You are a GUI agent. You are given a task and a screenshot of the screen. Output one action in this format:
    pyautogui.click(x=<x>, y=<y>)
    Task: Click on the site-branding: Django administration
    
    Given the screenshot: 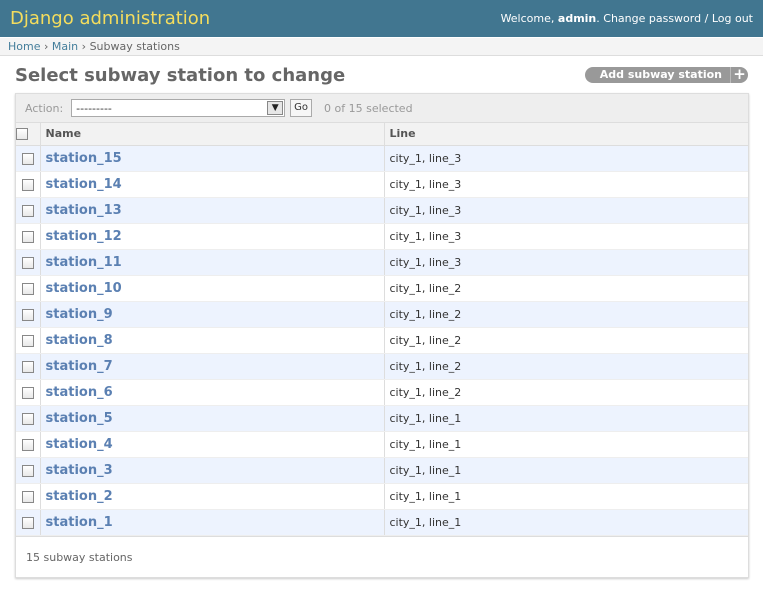 What is the action you would take?
    pyautogui.click(x=110, y=18)
    